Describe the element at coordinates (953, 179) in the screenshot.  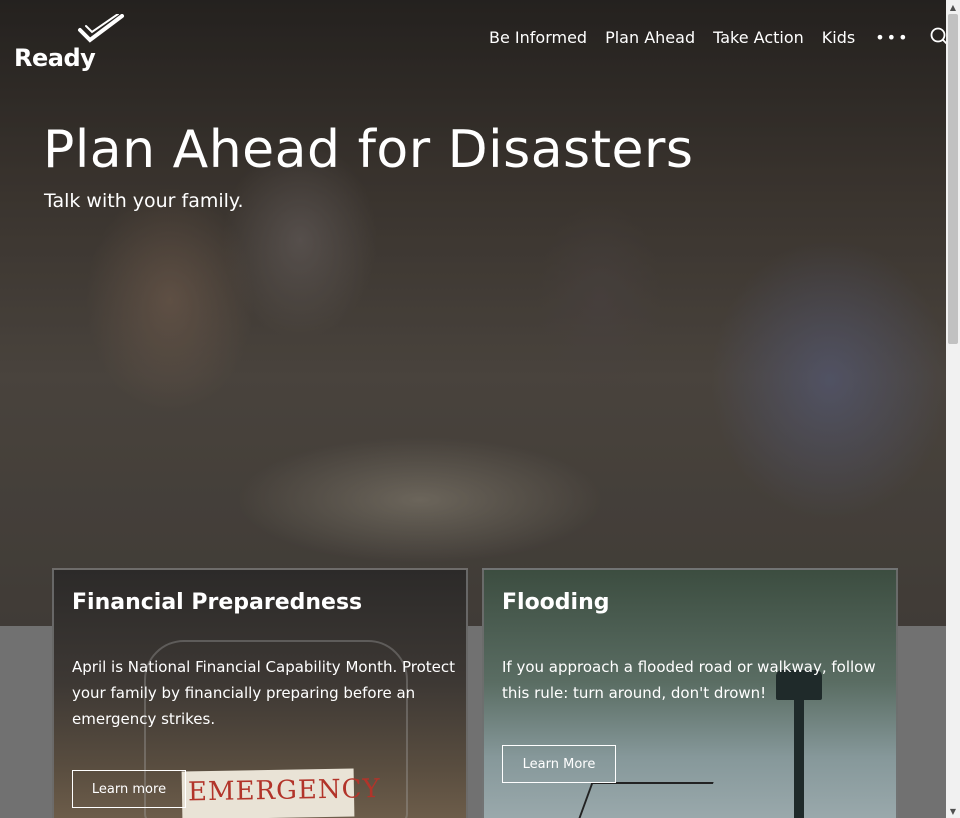
I see `scrollbar-thumb` at that location.